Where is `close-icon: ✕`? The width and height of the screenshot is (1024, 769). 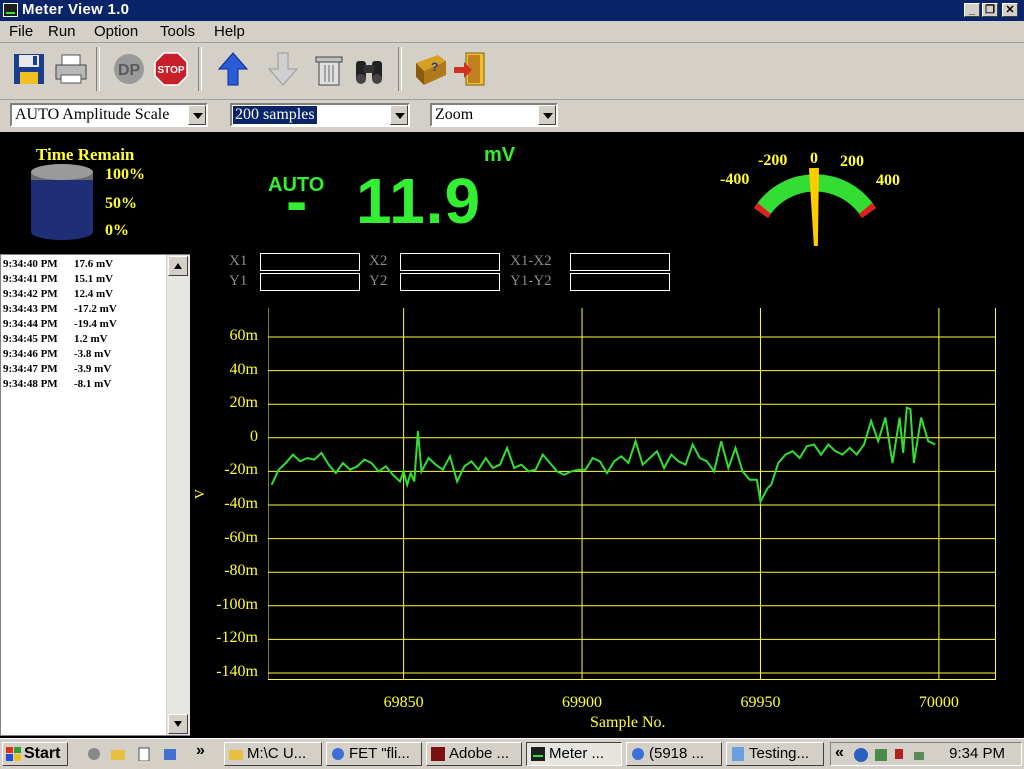
close-icon: ✕ is located at coordinates (1010, 10).